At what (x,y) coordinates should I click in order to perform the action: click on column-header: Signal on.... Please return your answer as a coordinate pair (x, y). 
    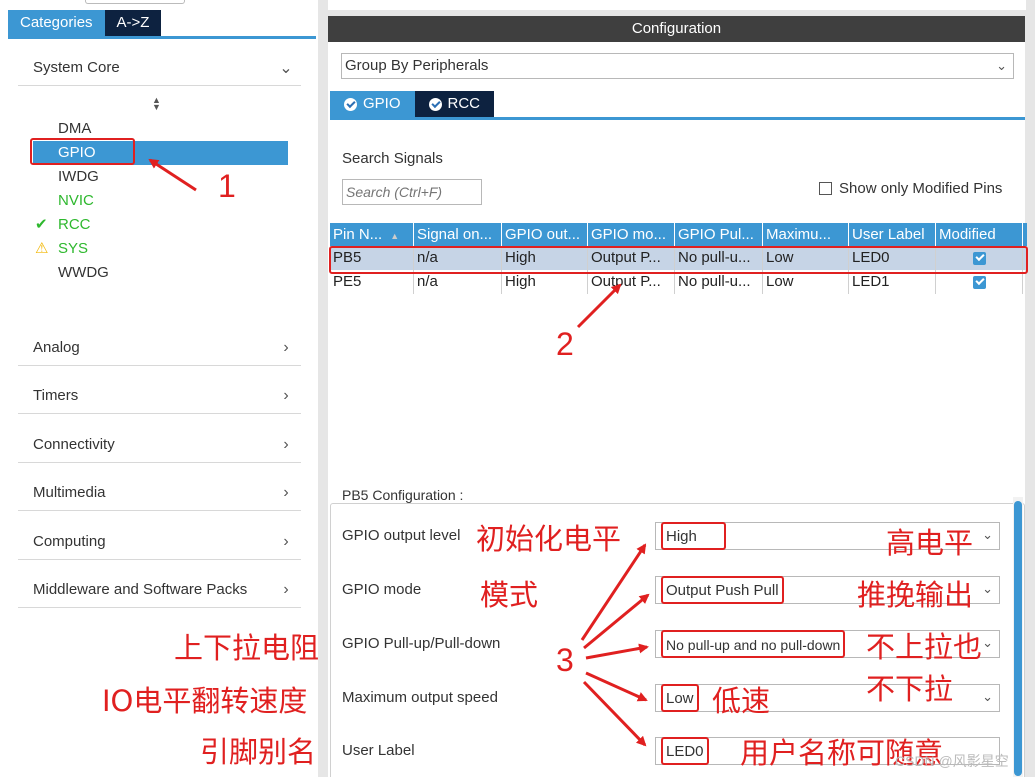
    Looking at the image, I should click on (458, 234).